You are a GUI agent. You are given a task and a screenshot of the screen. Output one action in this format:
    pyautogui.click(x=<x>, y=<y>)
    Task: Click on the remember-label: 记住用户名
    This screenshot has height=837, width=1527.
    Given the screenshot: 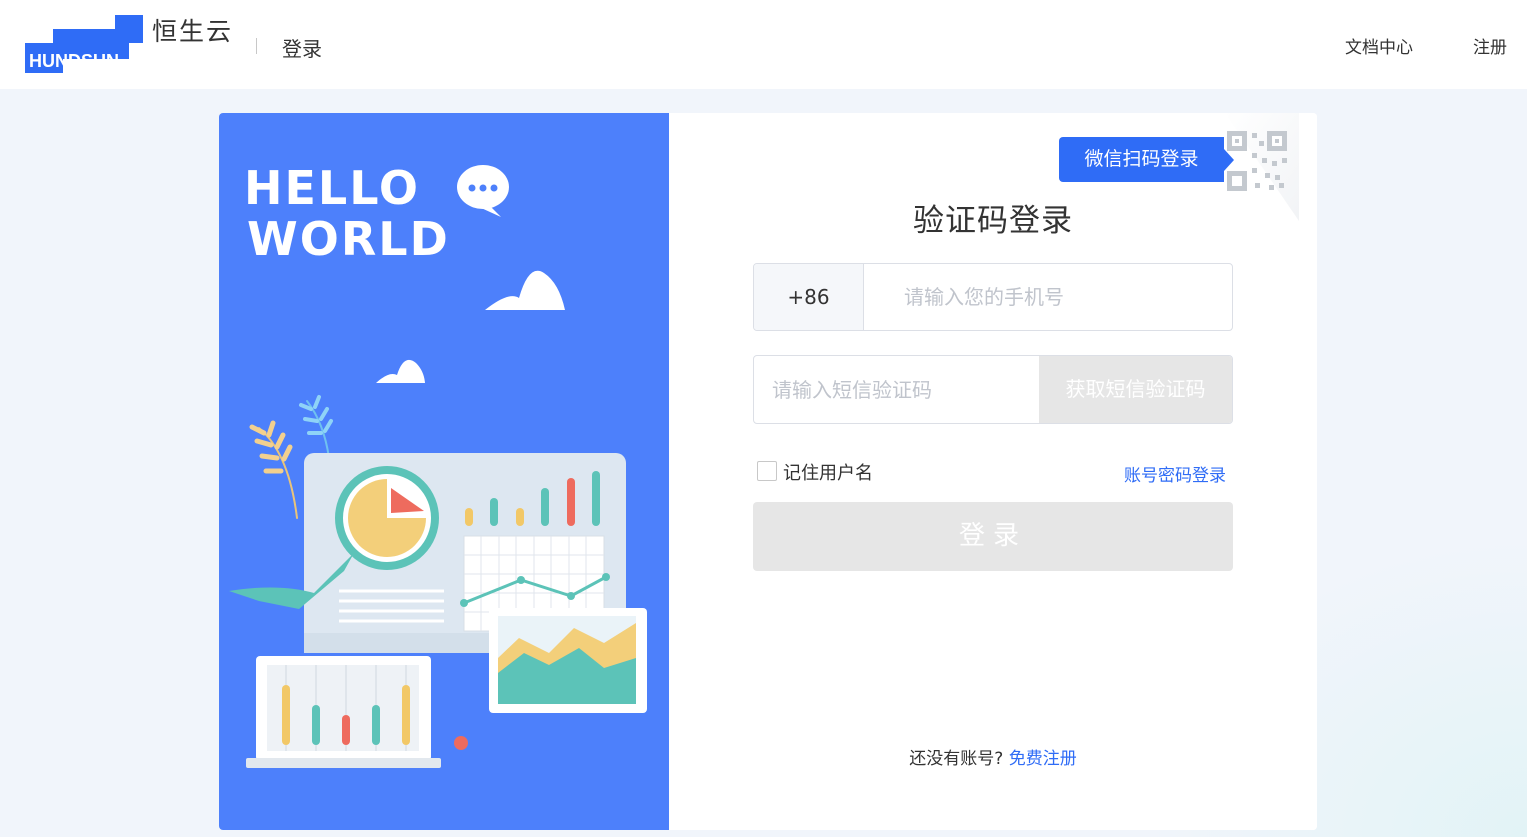 What is the action you would take?
    pyautogui.click(x=828, y=473)
    